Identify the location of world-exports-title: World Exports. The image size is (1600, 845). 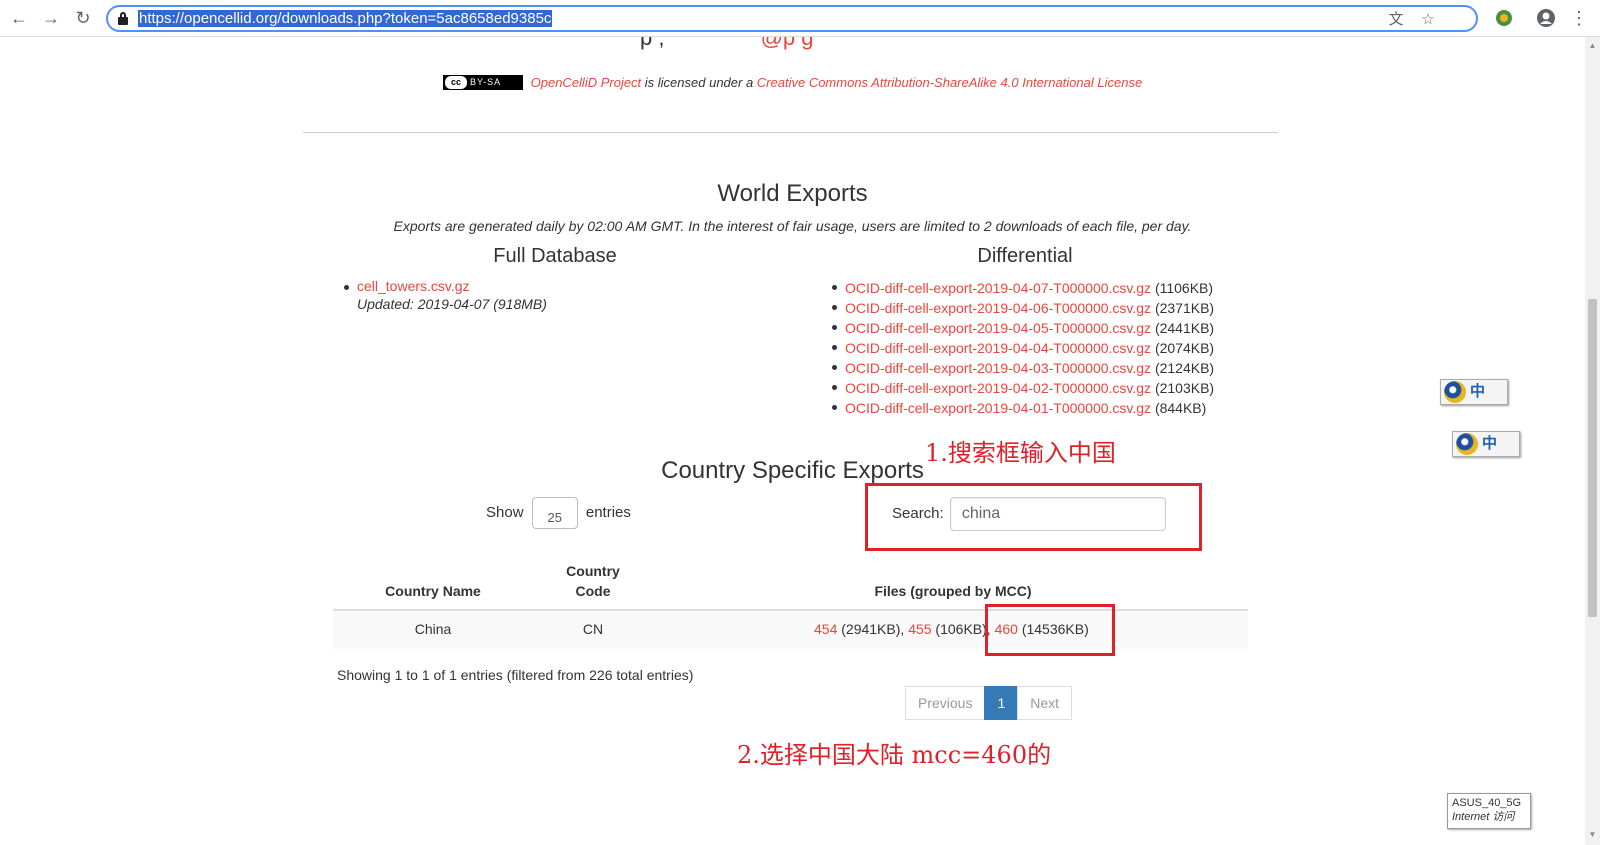
(792, 193).